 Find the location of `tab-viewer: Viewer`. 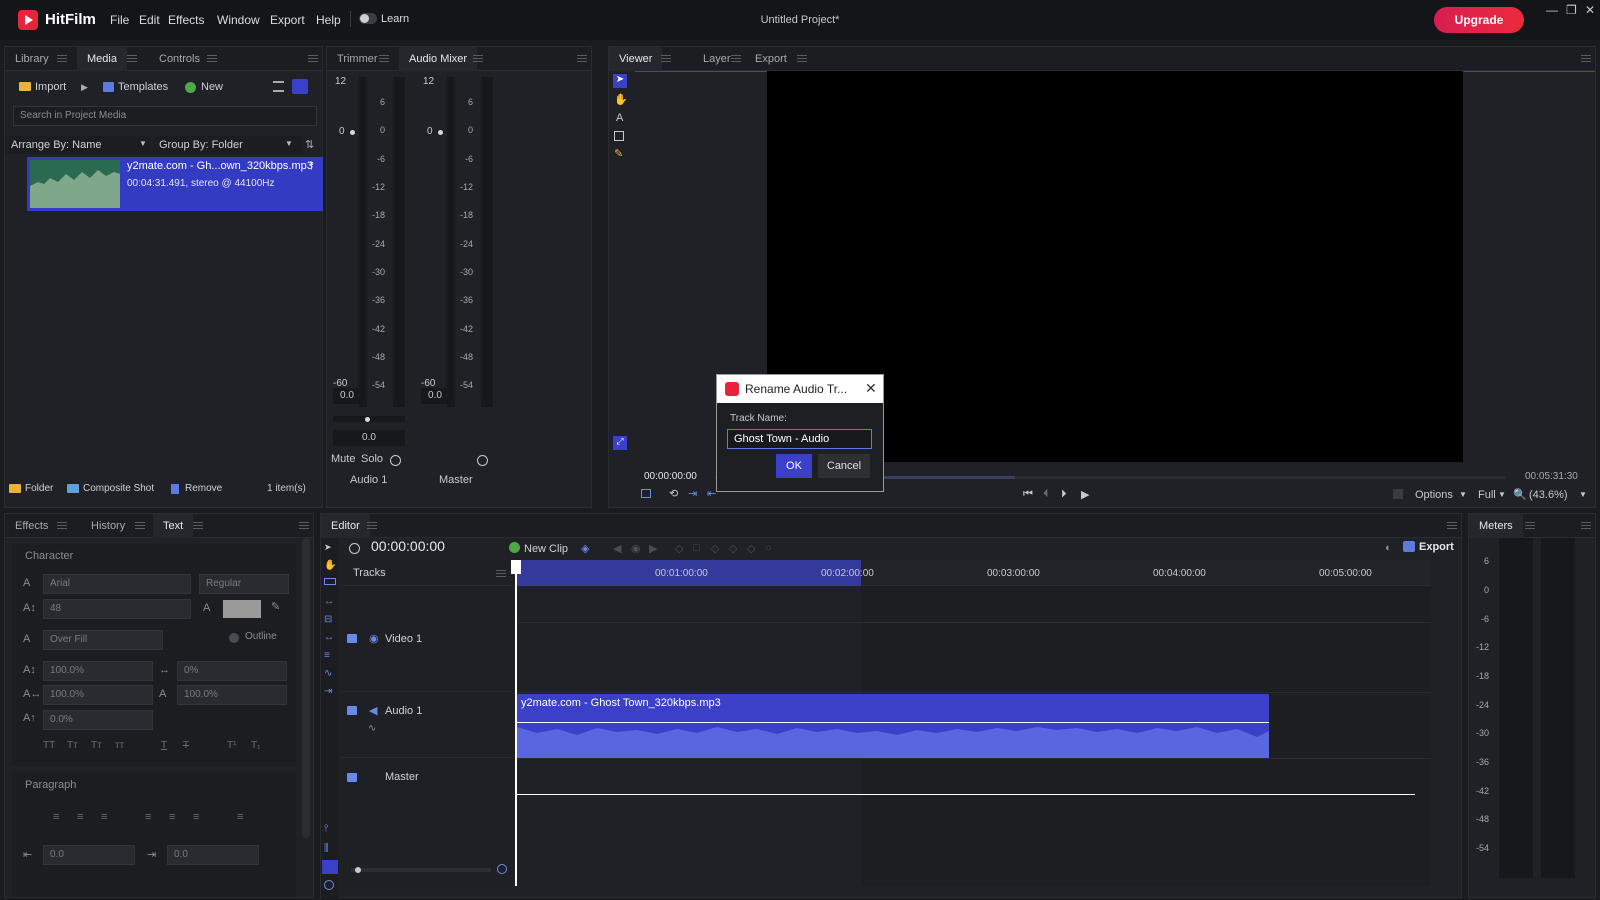

tab-viewer: Viewer is located at coordinates (636, 59).